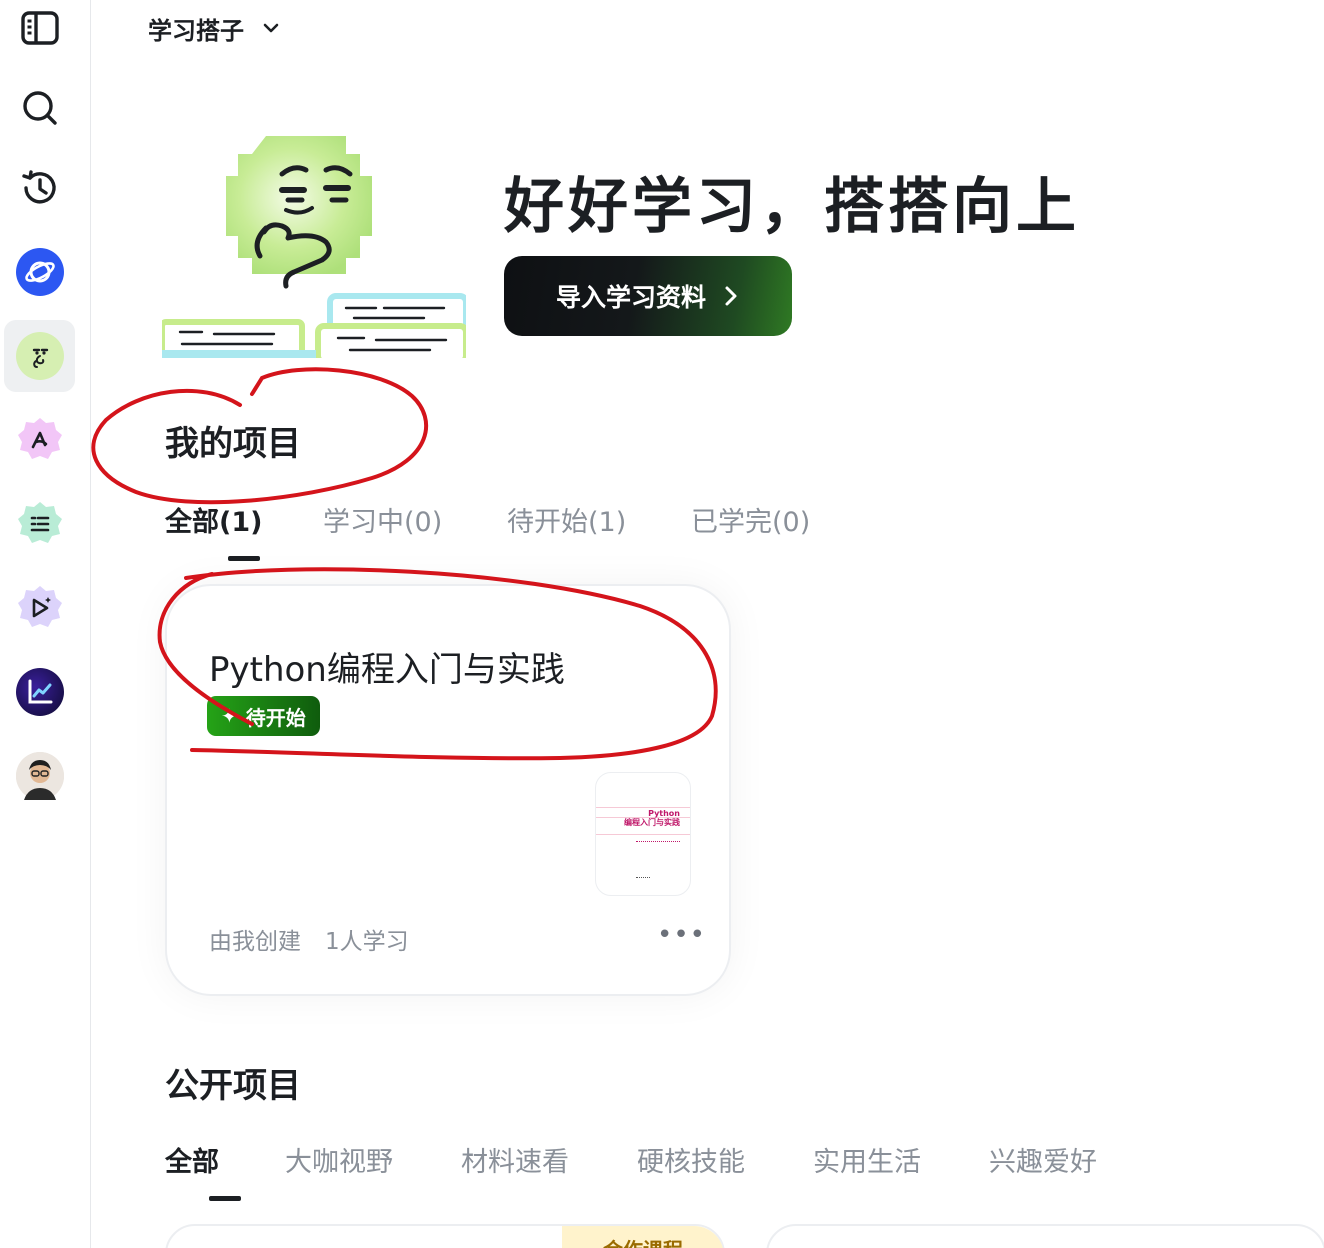 Image resolution: width=1324 pixels, height=1248 pixels. I want to click on sidebar-app-chart, so click(39, 692).